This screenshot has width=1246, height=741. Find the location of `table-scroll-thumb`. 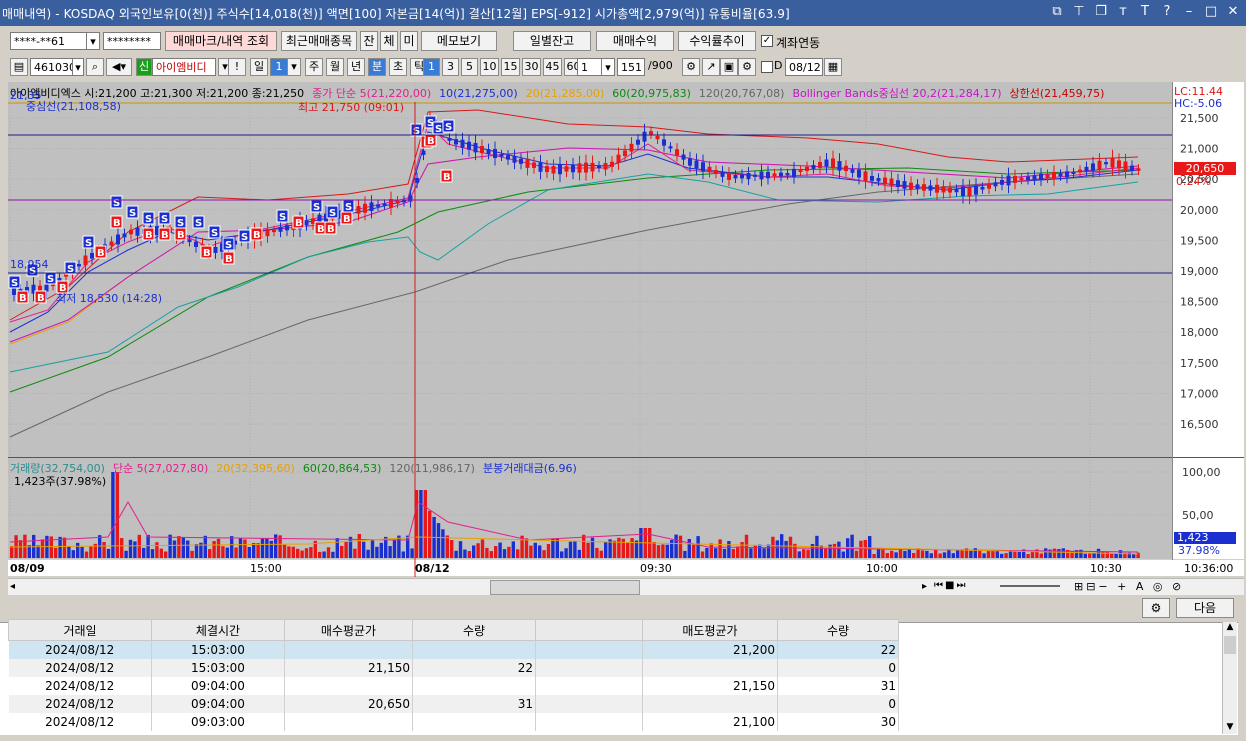

table-scroll-thumb is located at coordinates (1230, 645).